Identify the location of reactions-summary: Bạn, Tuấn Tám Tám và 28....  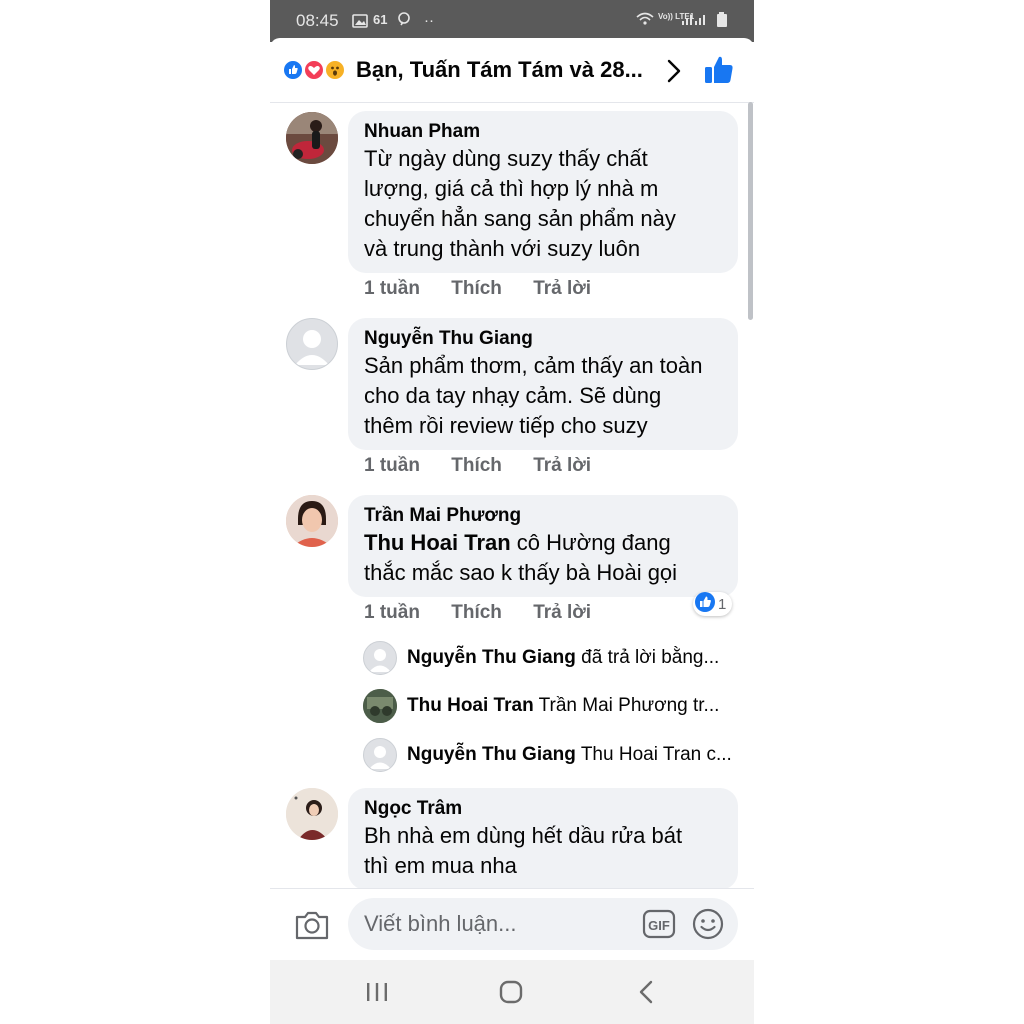
(499, 69).